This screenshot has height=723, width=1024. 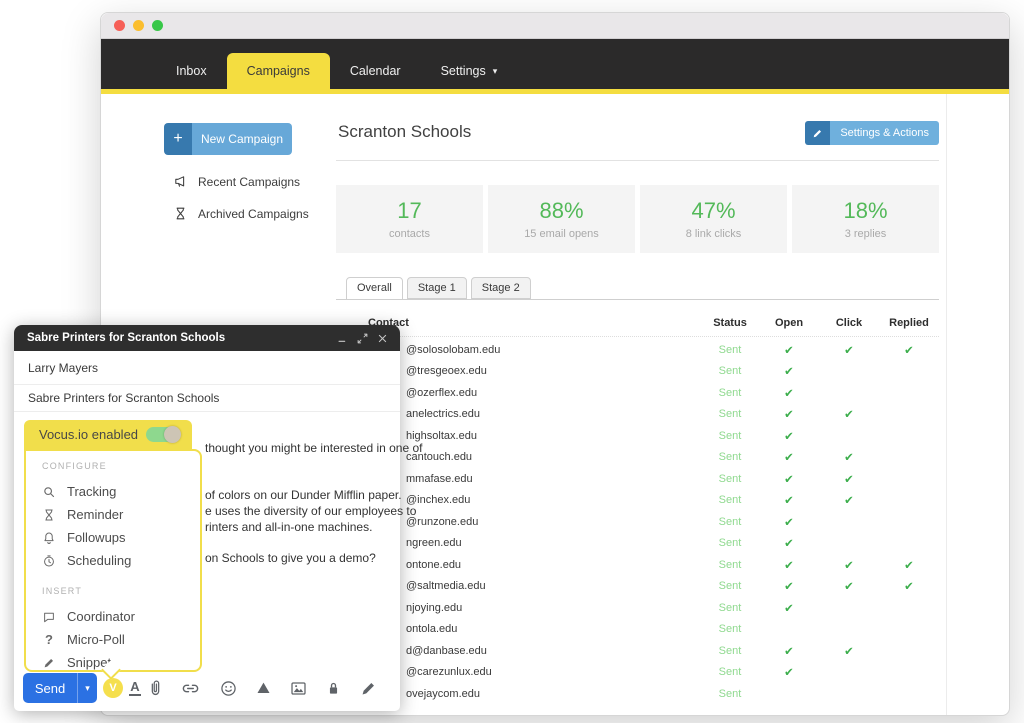 What do you see at coordinates (92, 491) in the screenshot?
I see `menu-item-label: Tracking` at bounding box center [92, 491].